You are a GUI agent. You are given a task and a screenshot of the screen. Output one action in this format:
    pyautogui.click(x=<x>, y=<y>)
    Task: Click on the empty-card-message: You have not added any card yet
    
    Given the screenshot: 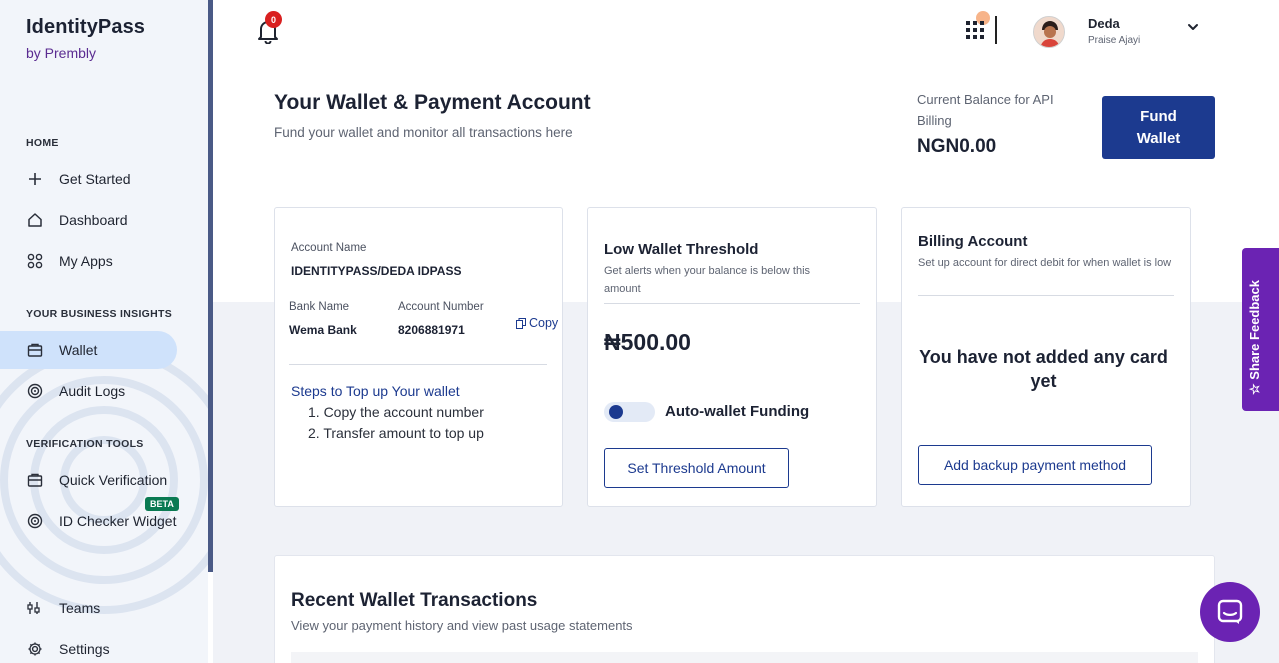 What is the action you would take?
    pyautogui.click(x=1043, y=369)
    